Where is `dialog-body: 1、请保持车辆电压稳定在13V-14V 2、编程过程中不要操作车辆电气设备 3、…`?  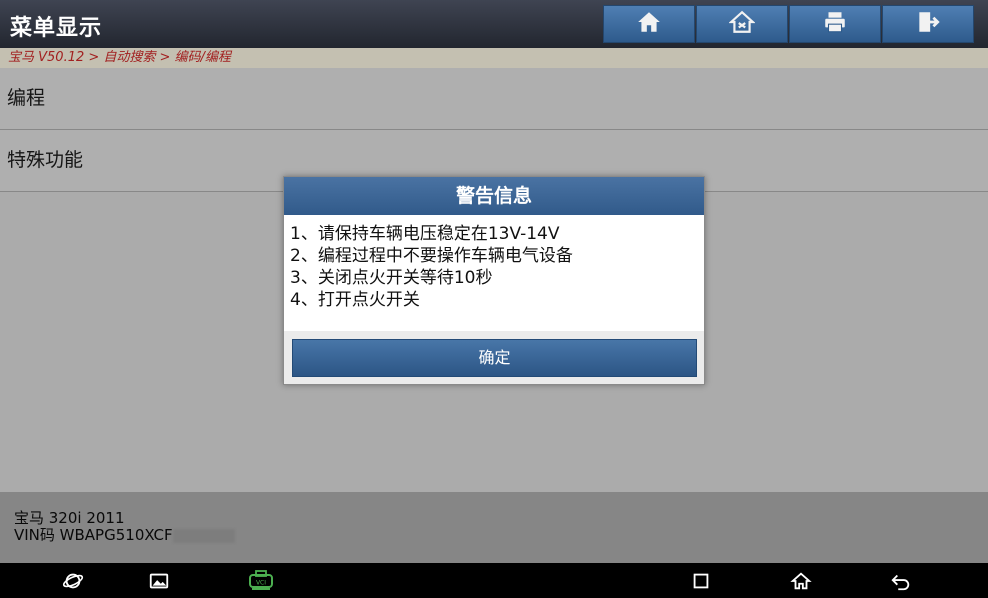 dialog-body: 1、请保持车辆电压稳定在13V-14V 2、编程过程中不要操作车辆电气设备 3、… is located at coordinates (494, 273).